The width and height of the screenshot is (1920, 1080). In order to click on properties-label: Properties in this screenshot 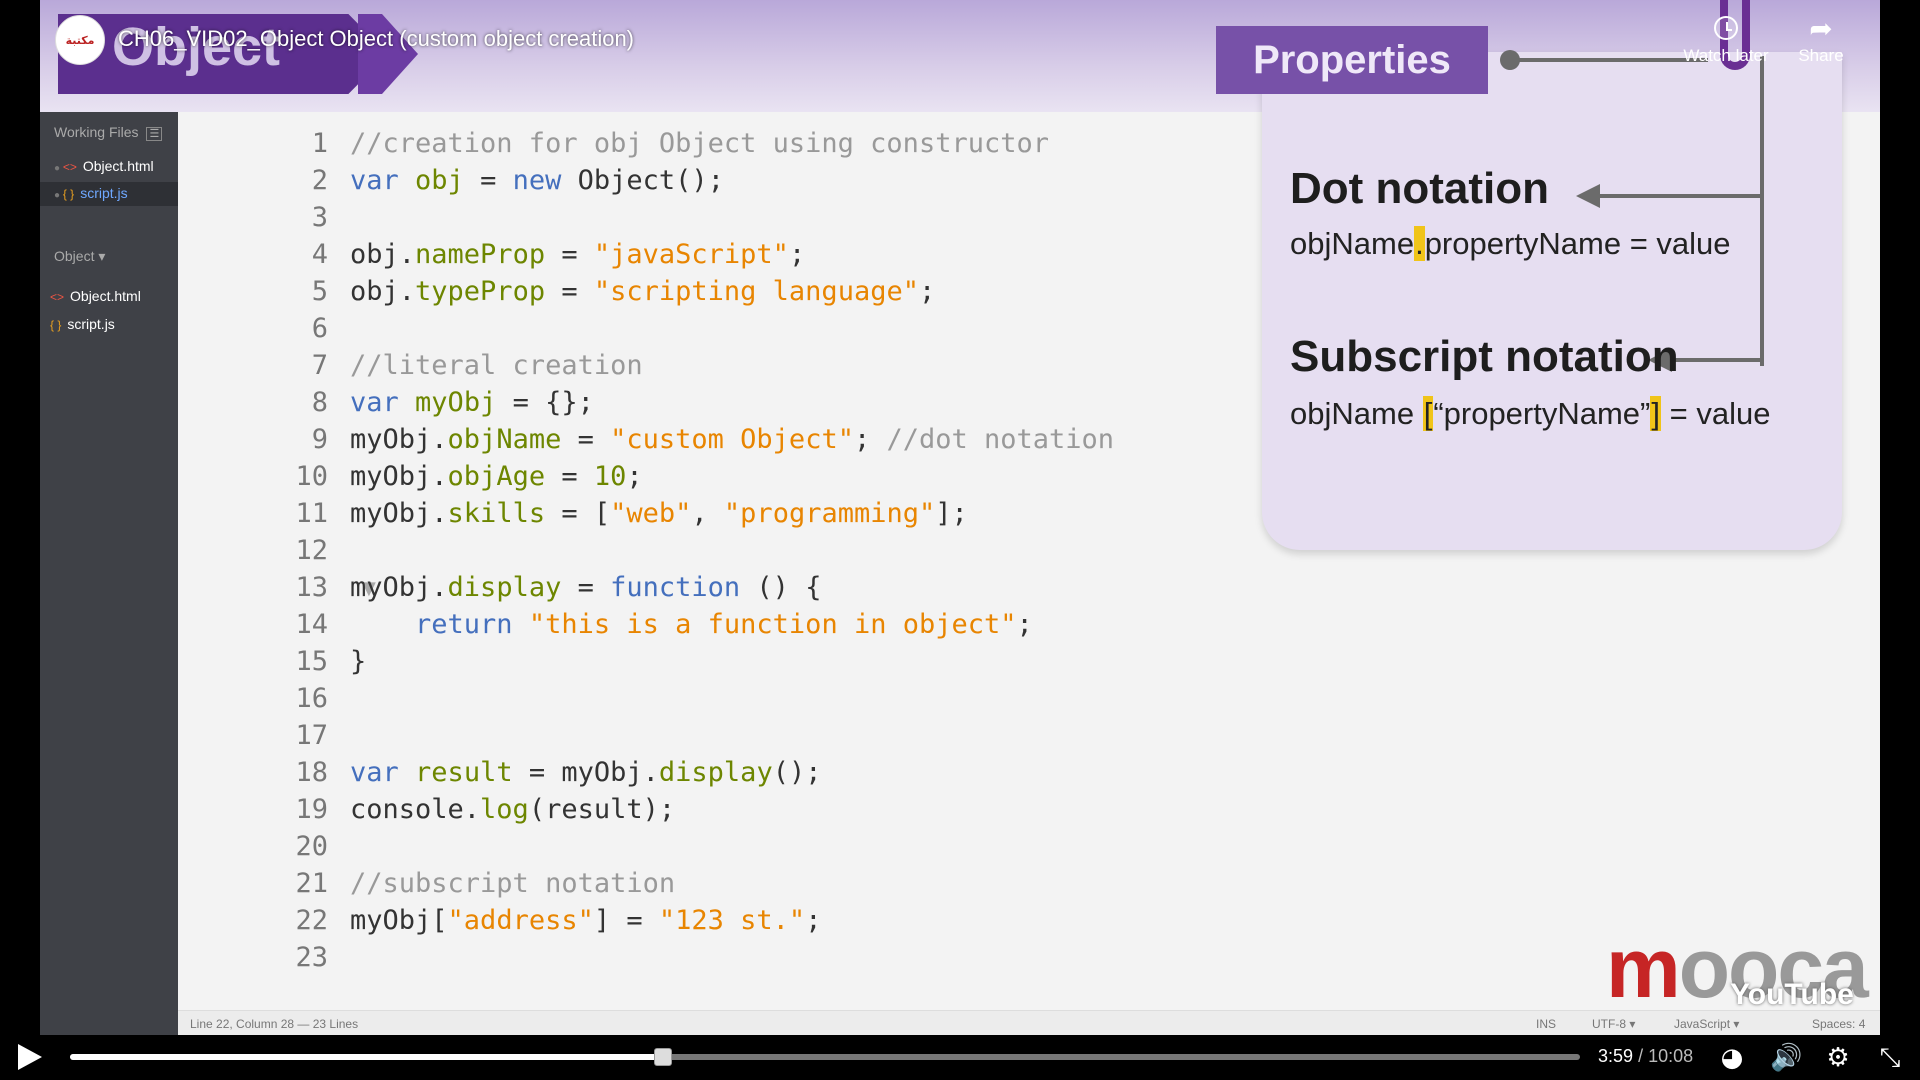, I will do `click(1352, 60)`.